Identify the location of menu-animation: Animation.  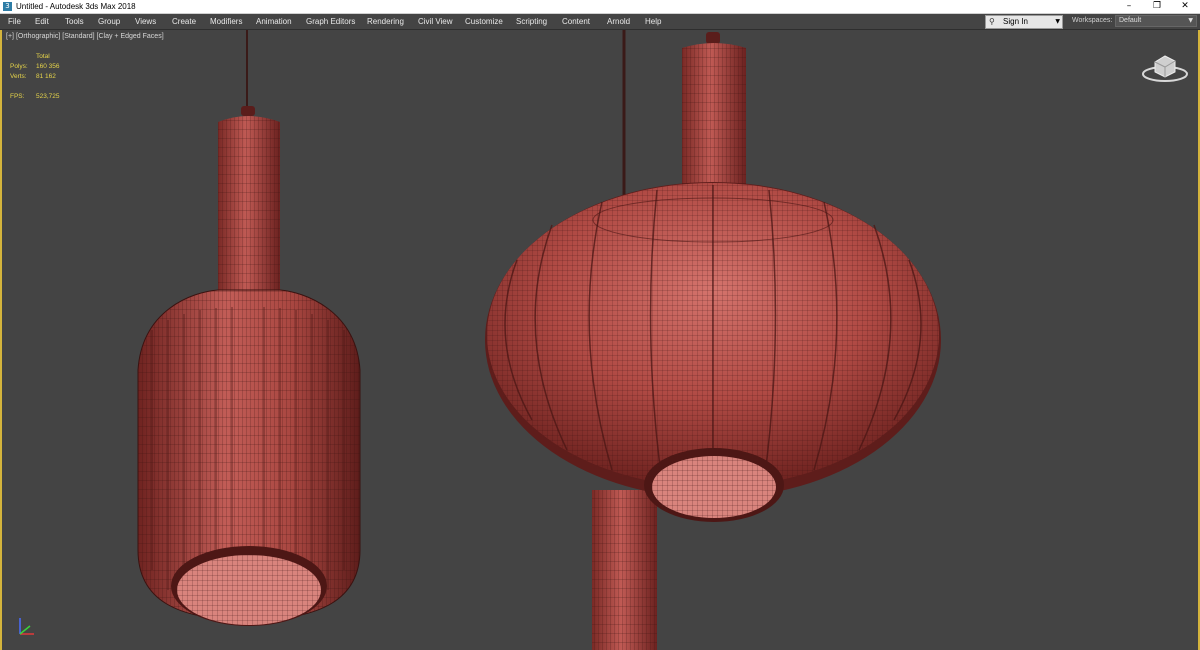
(274, 21).